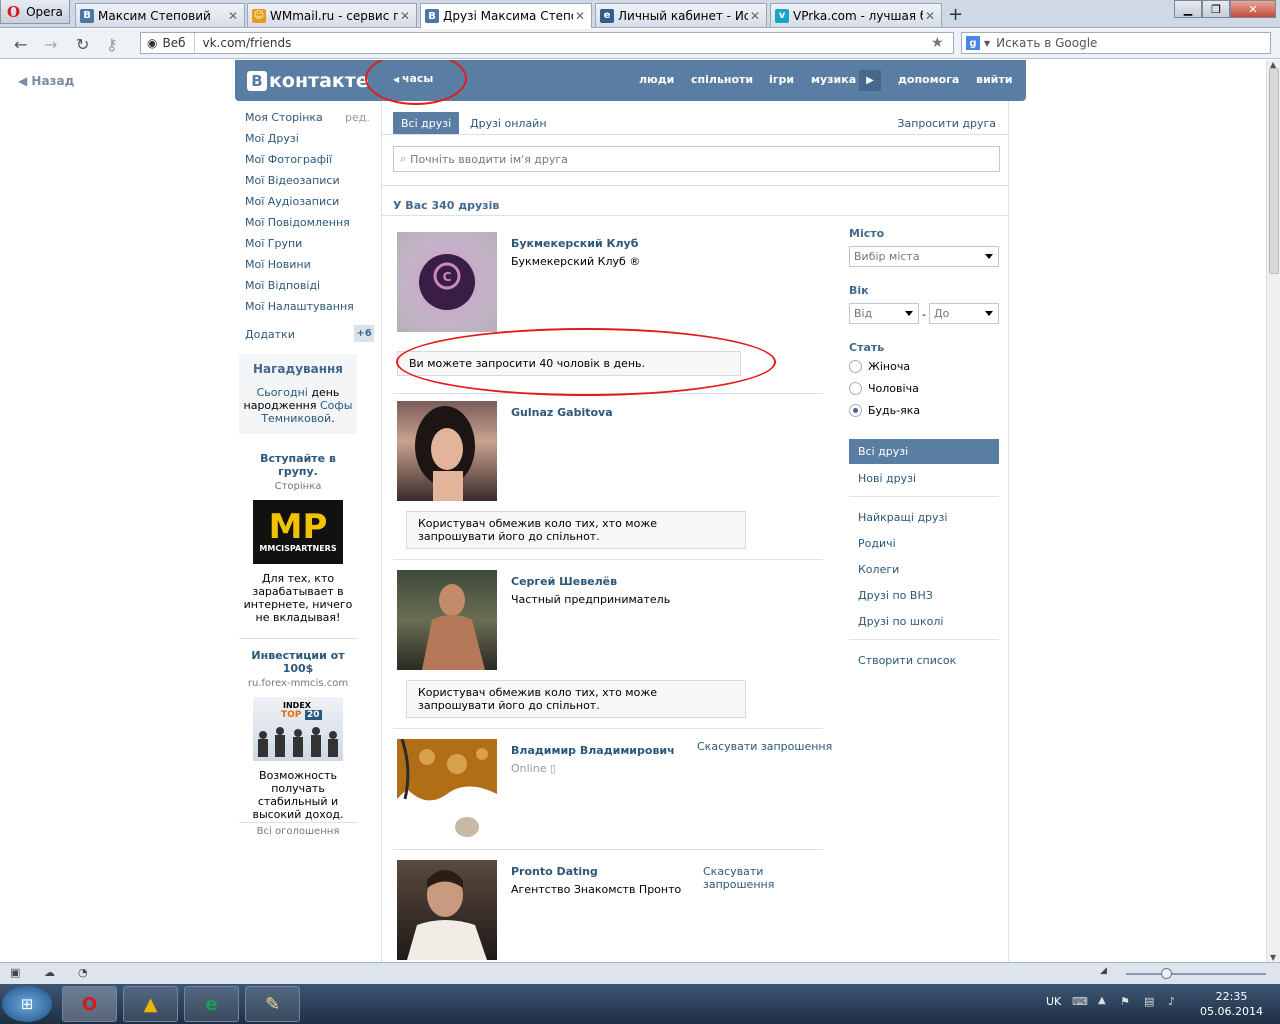  What do you see at coordinates (308, 81) in the screenshot?
I see `vk-logo: Вконтакте` at bounding box center [308, 81].